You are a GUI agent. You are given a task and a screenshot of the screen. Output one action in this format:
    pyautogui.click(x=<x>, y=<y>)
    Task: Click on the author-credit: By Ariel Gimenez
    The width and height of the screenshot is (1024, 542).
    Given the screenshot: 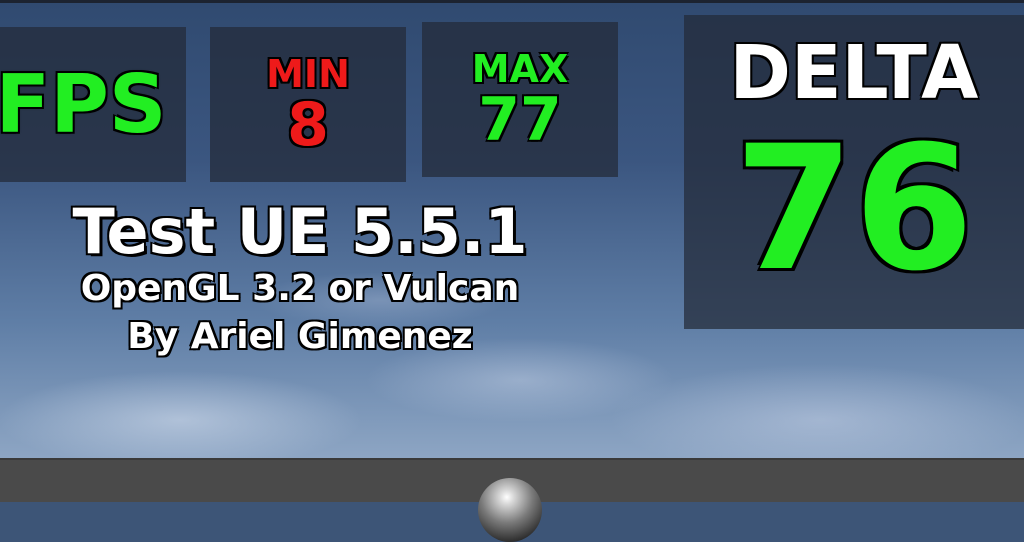 What is the action you would take?
    pyautogui.click(x=300, y=336)
    